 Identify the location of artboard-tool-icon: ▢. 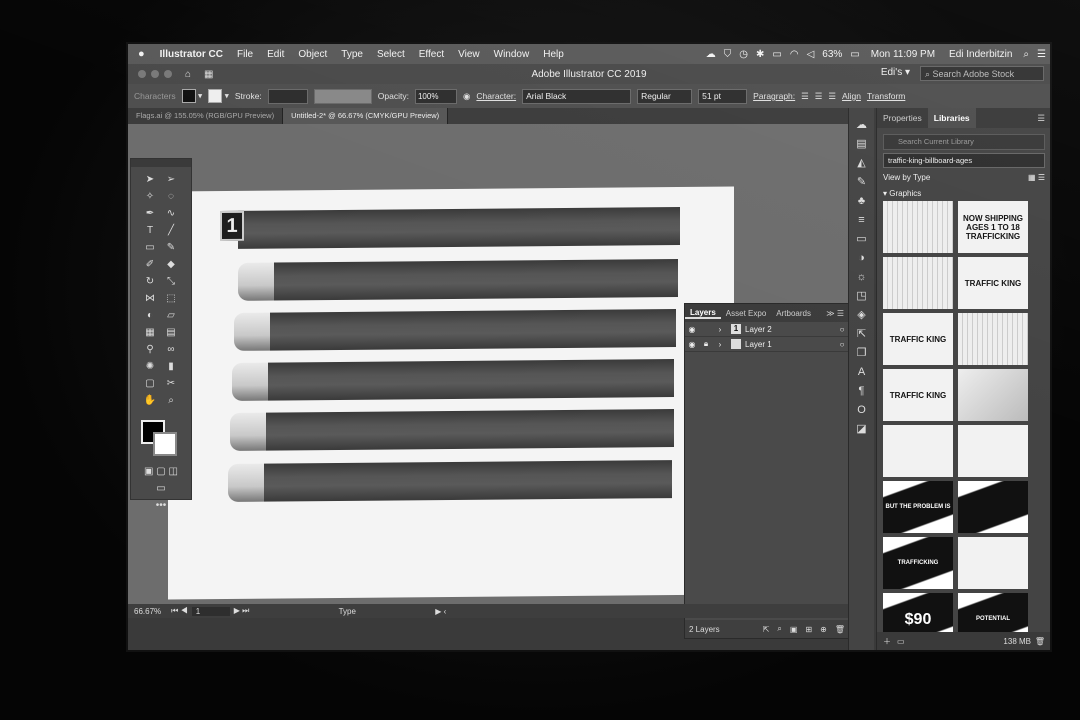
(150, 384).